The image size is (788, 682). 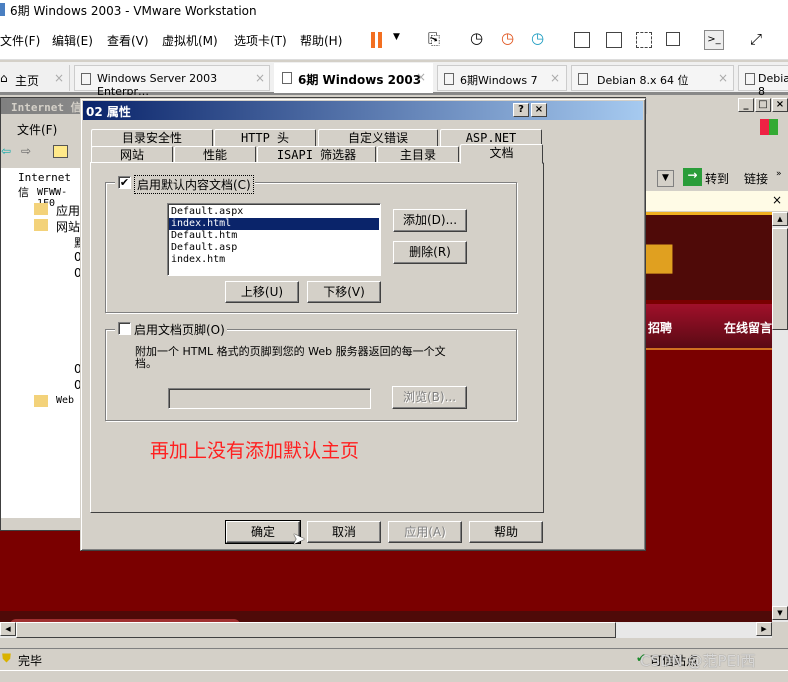 What do you see at coordinates (269, 398) in the screenshot?
I see `footer-path-input` at bounding box center [269, 398].